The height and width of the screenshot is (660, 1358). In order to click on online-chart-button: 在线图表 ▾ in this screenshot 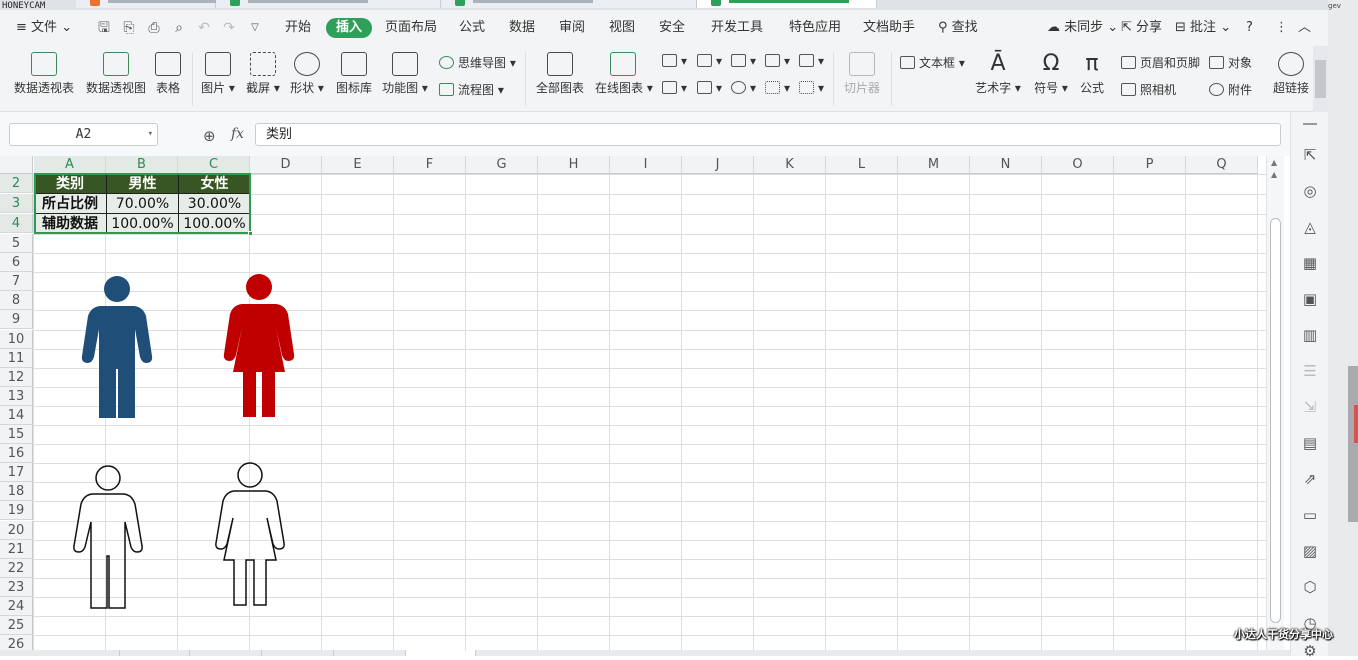, I will do `click(624, 74)`.